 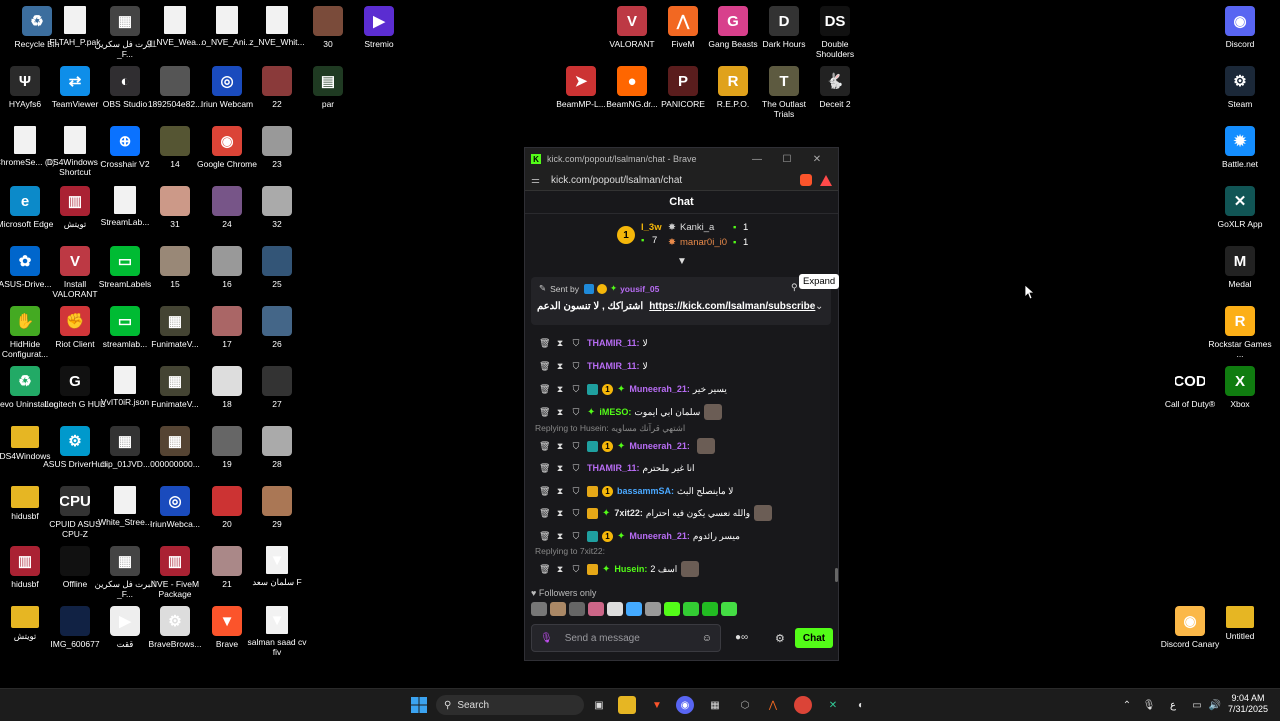 What do you see at coordinates (861, 705) in the screenshot?
I see `obs-taskbar-icon: ◐` at bounding box center [861, 705].